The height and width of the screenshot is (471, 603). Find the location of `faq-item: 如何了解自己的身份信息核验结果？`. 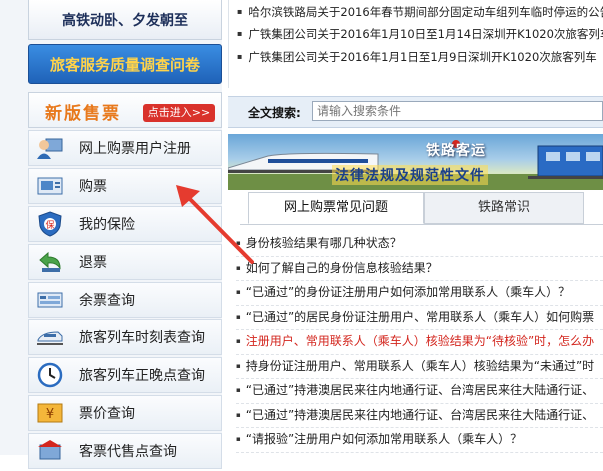

faq-item: 如何了解自己的身份信息核验结果？ is located at coordinates (419, 269).